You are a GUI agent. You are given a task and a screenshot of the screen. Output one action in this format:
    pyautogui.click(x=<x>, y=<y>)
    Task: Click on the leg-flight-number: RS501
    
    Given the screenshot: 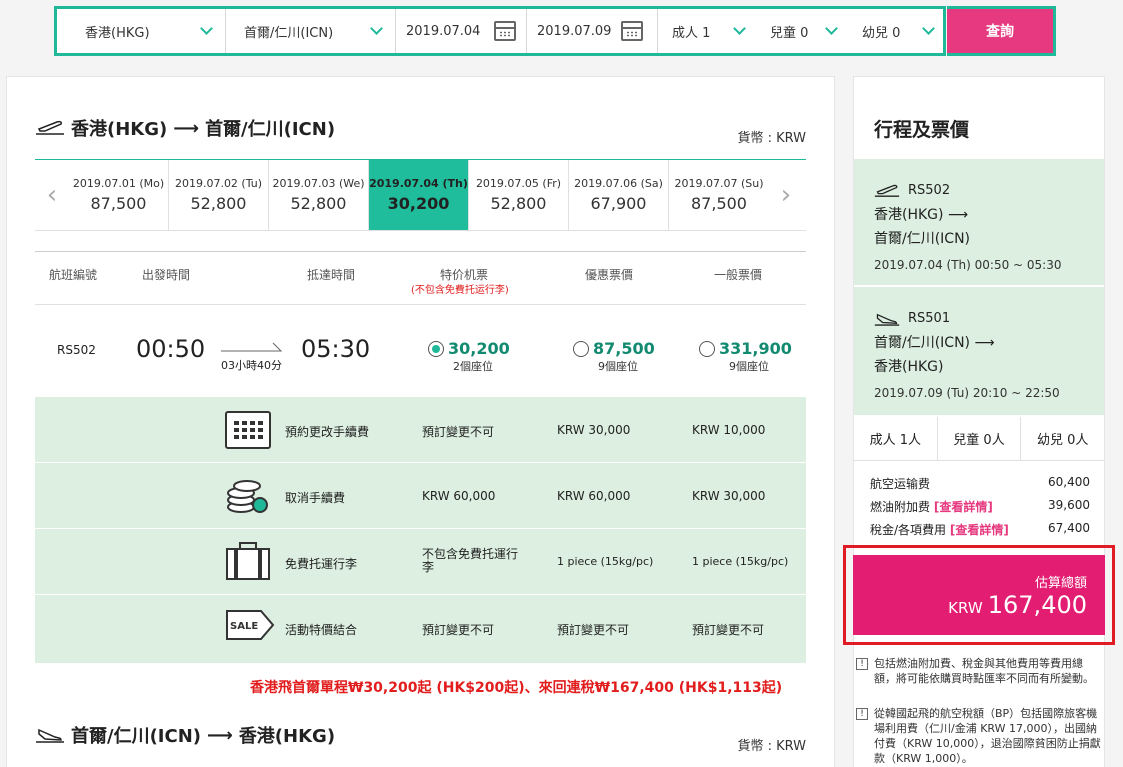 What is the action you would take?
    pyautogui.click(x=929, y=318)
    